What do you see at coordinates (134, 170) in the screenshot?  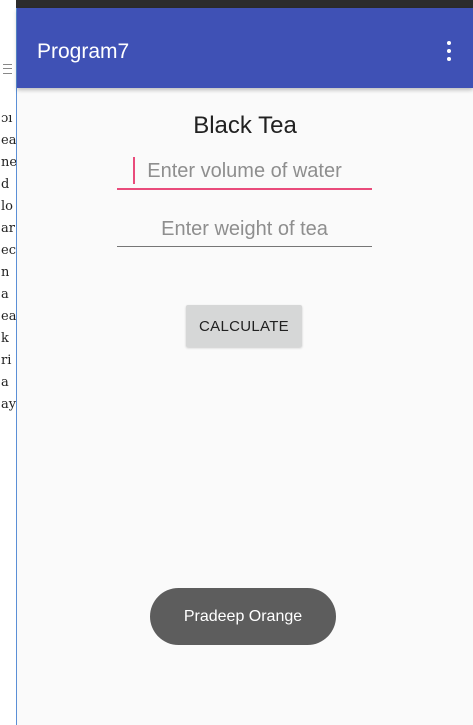 I see `text-cursor` at bounding box center [134, 170].